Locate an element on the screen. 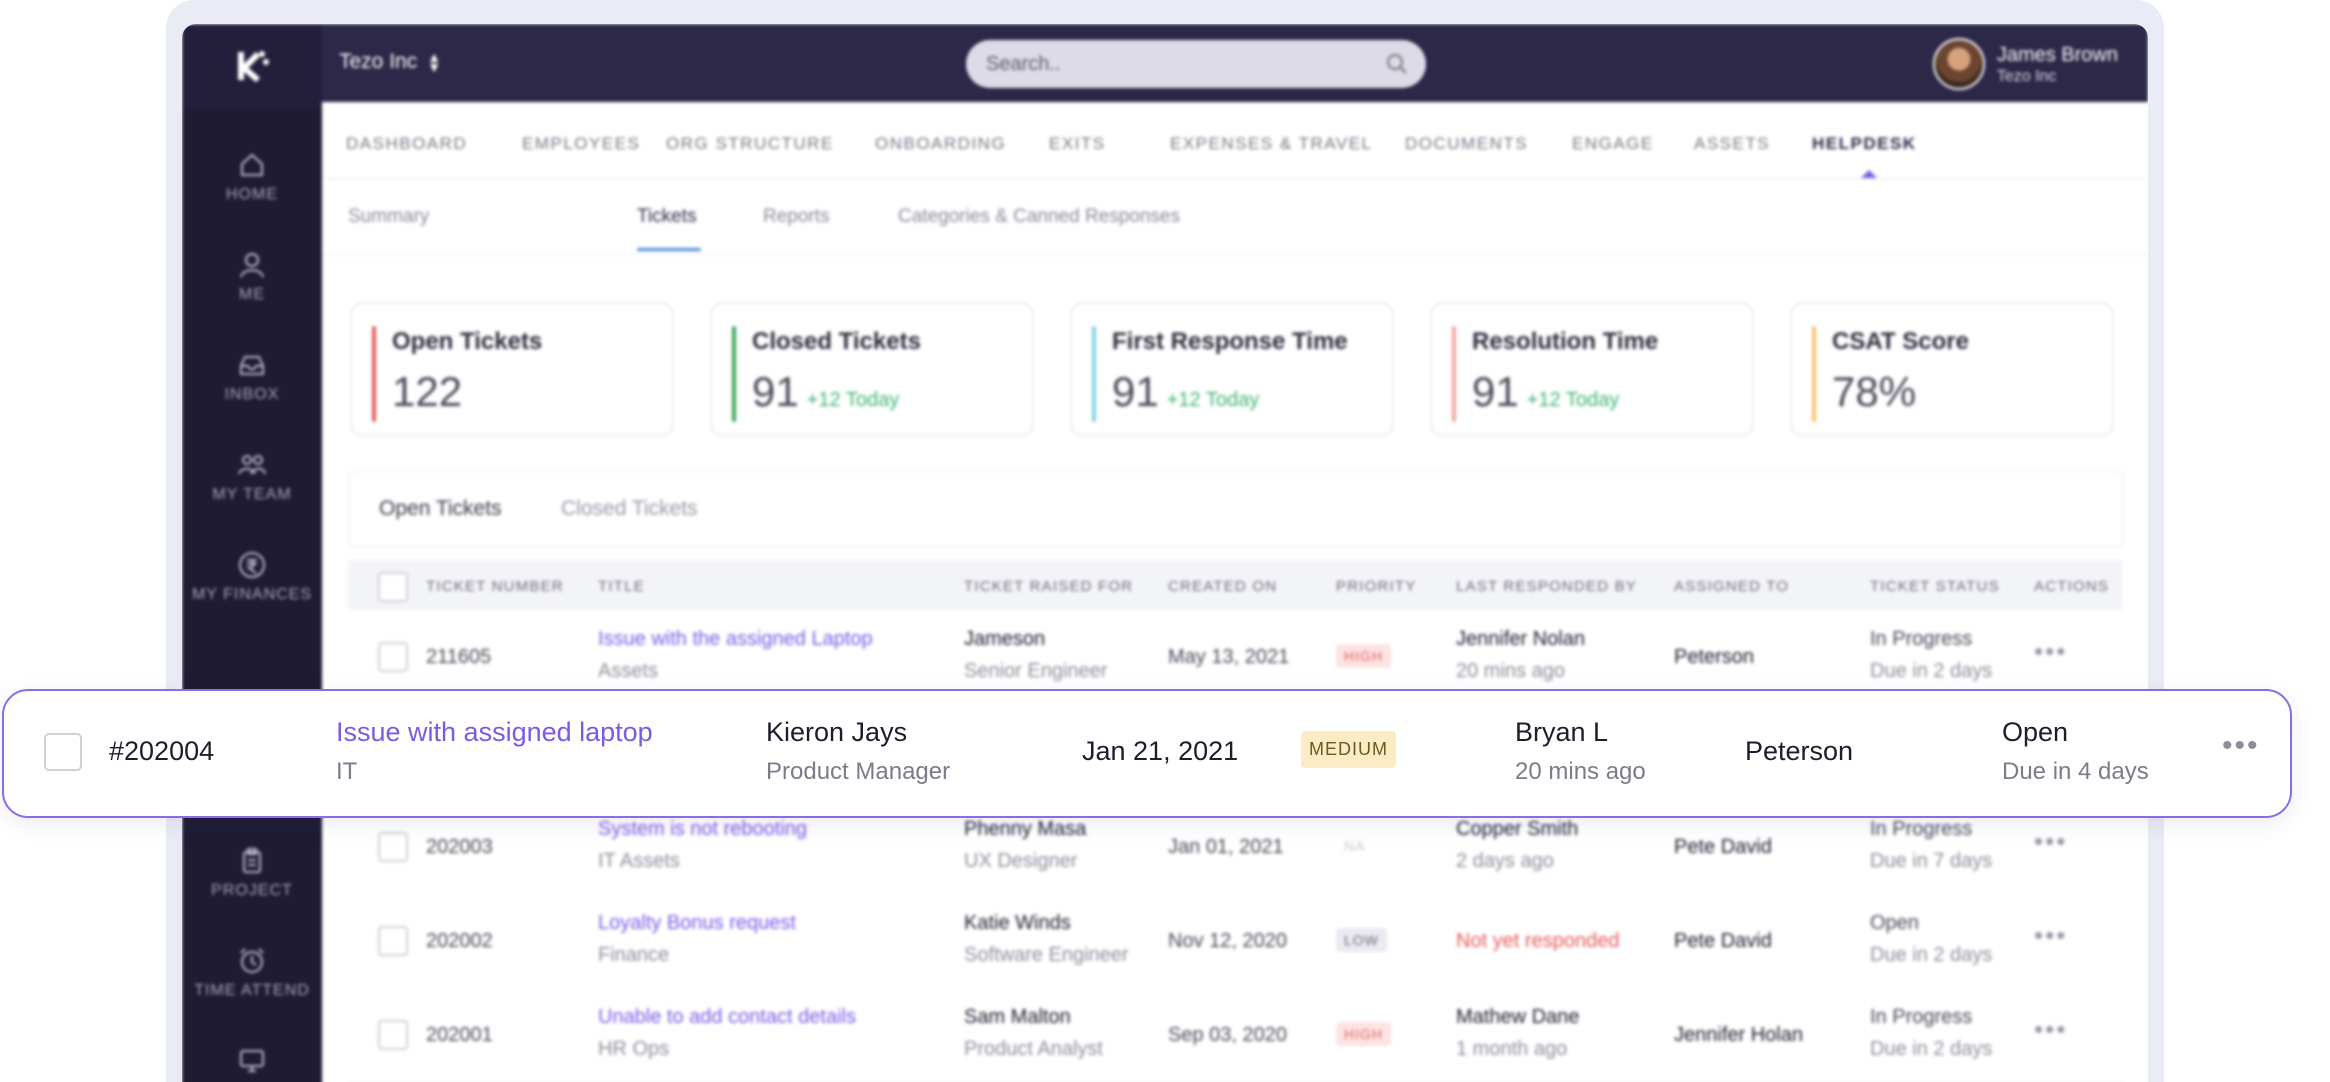  priority-badge: NA is located at coordinates (1355, 846).